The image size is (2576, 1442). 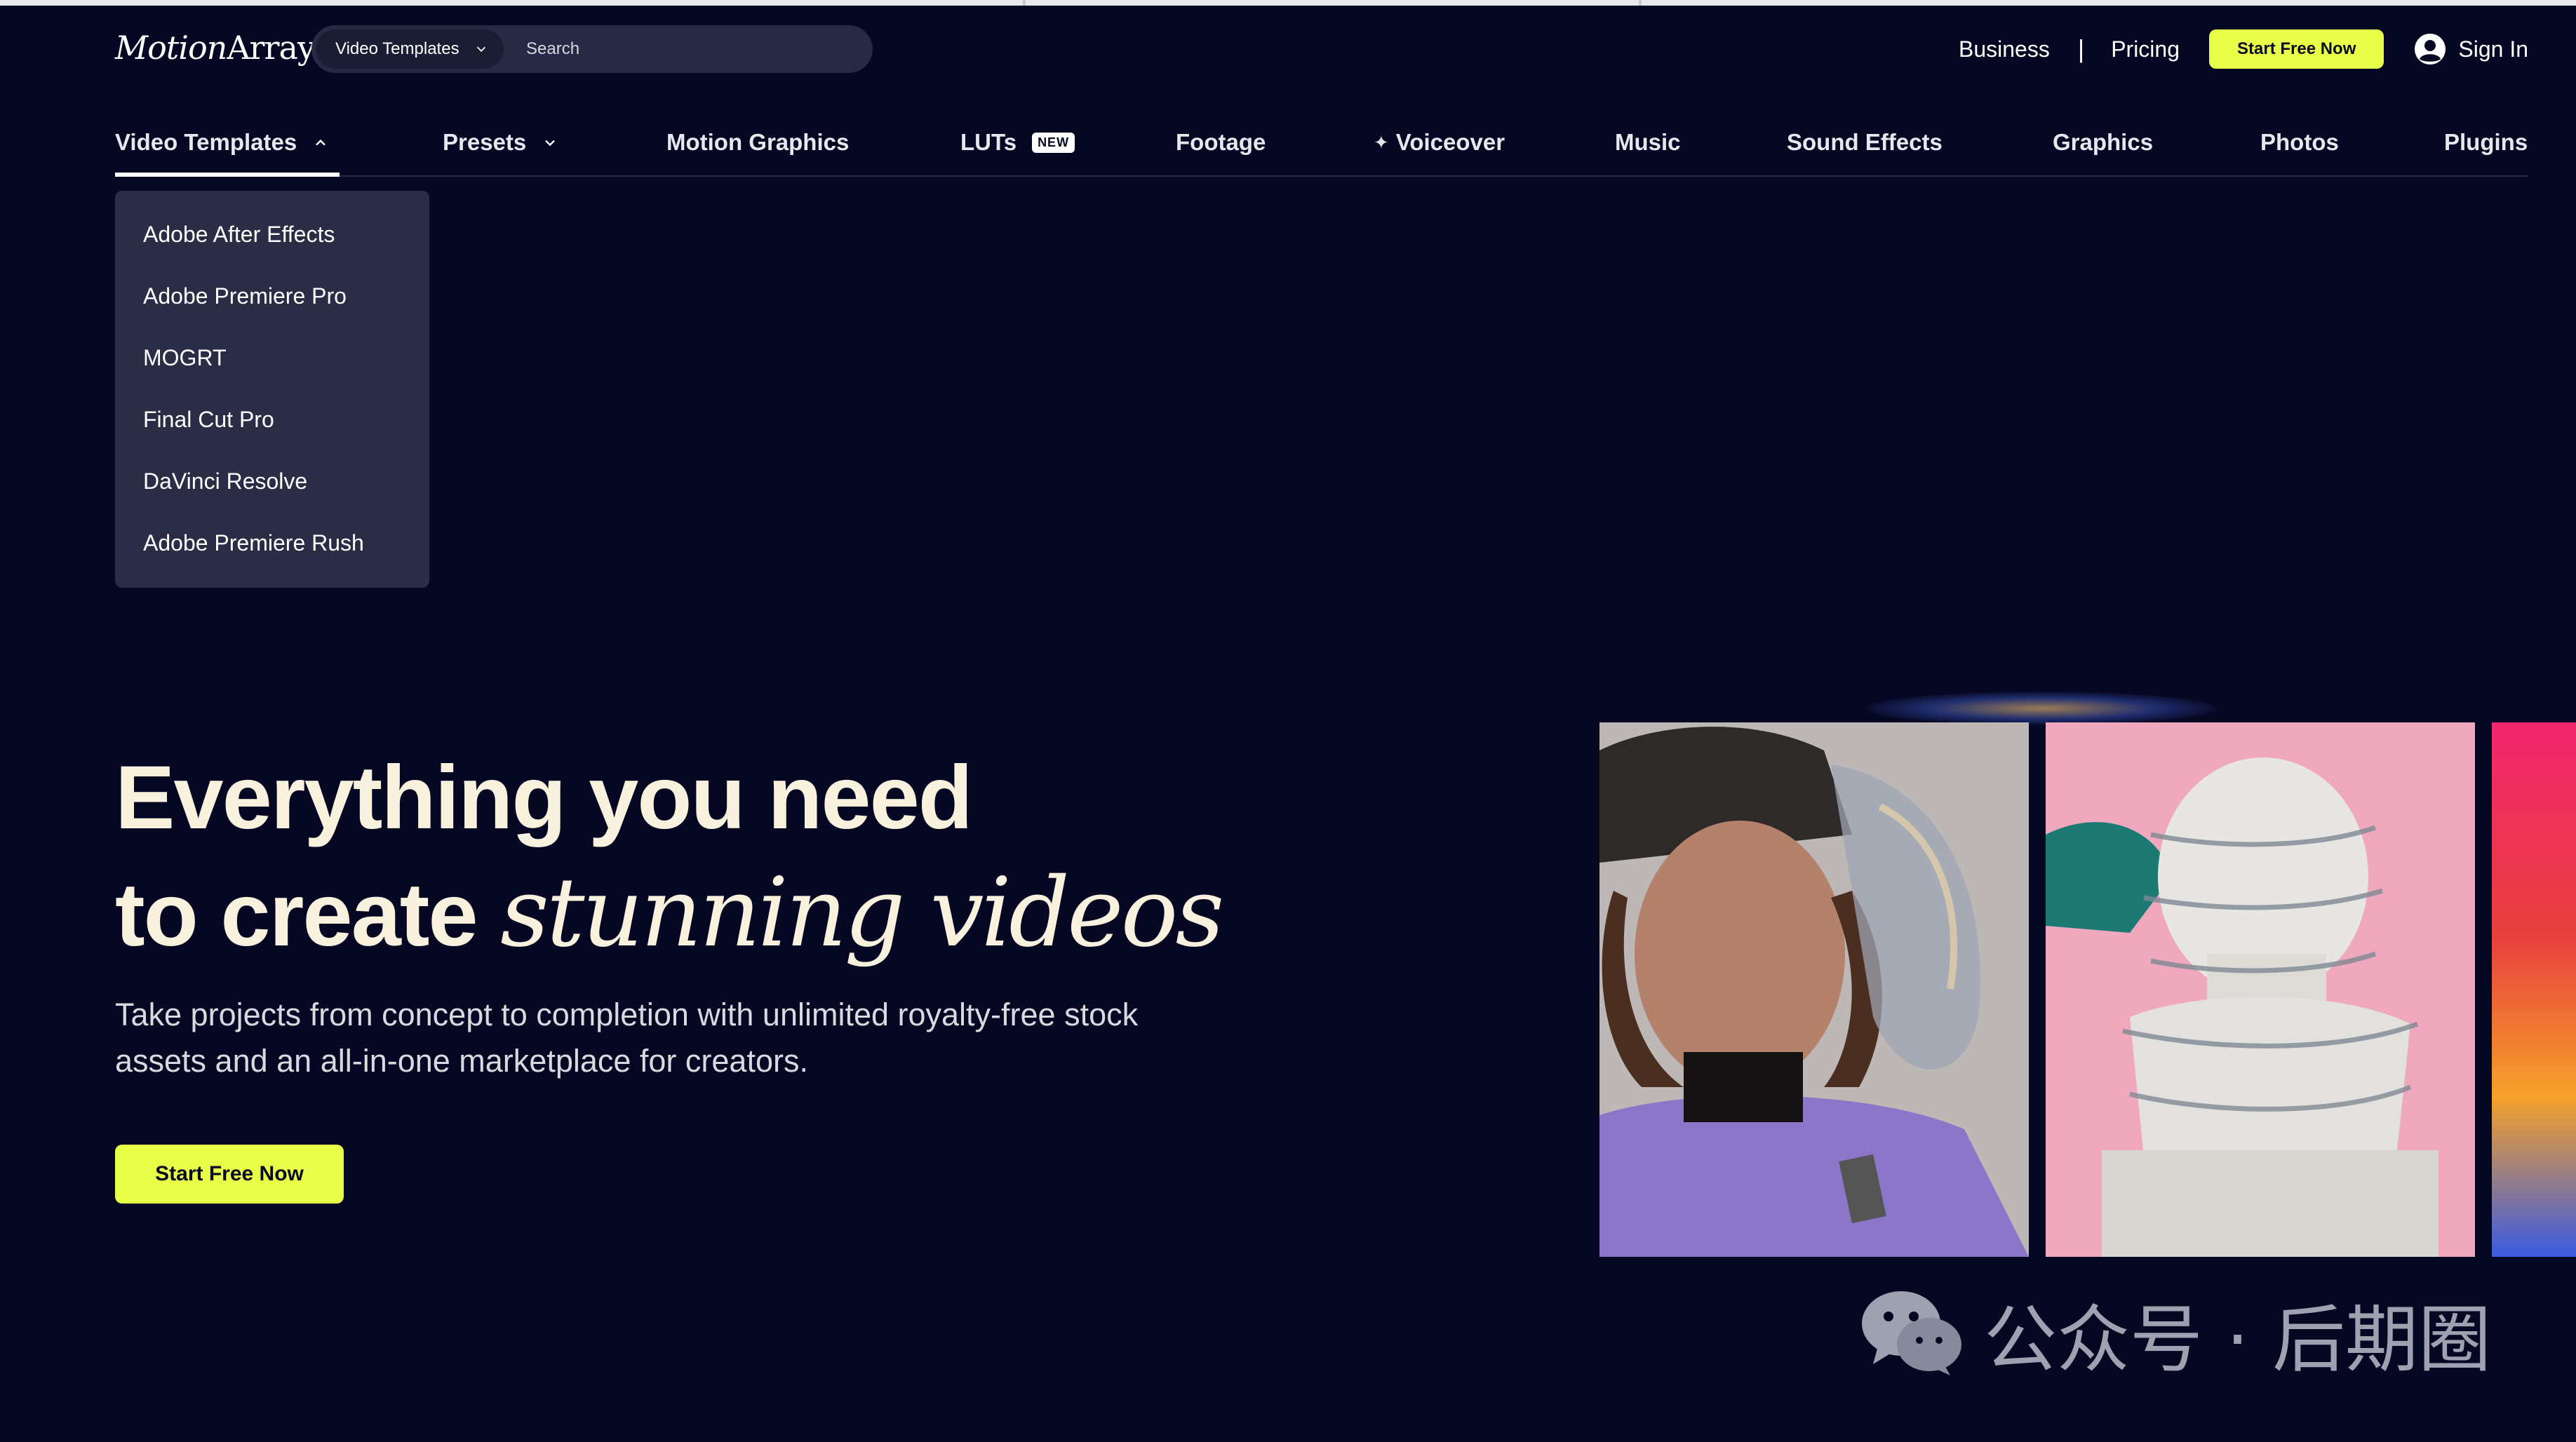 I want to click on logo-text-motion: Motion, so click(x=171, y=48).